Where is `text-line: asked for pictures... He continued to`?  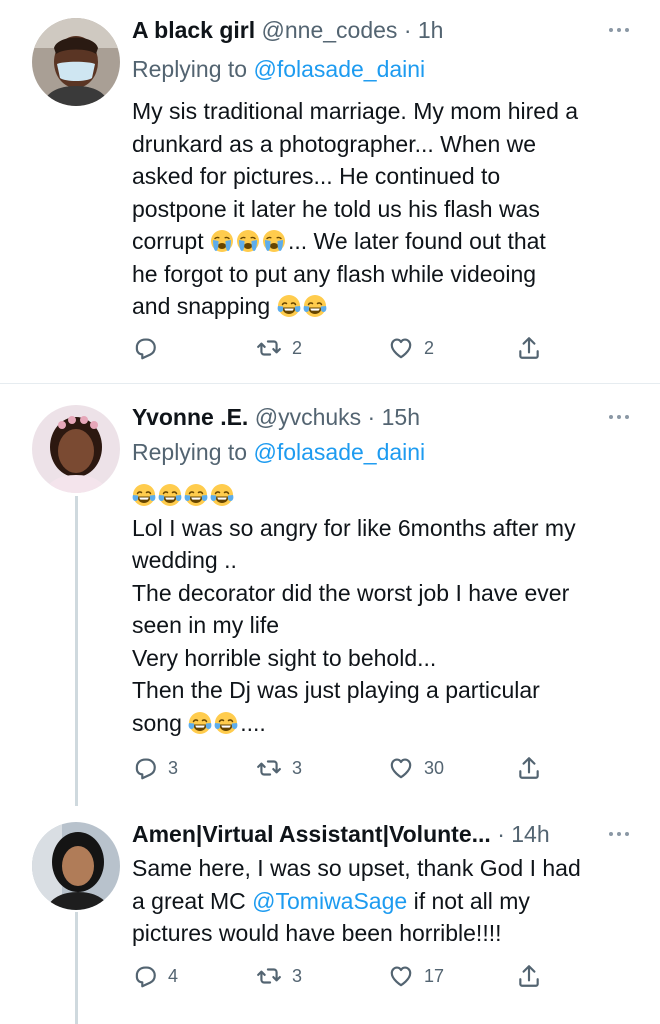
text-line: asked for pictures... He continued to is located at coordinates (316, 176).